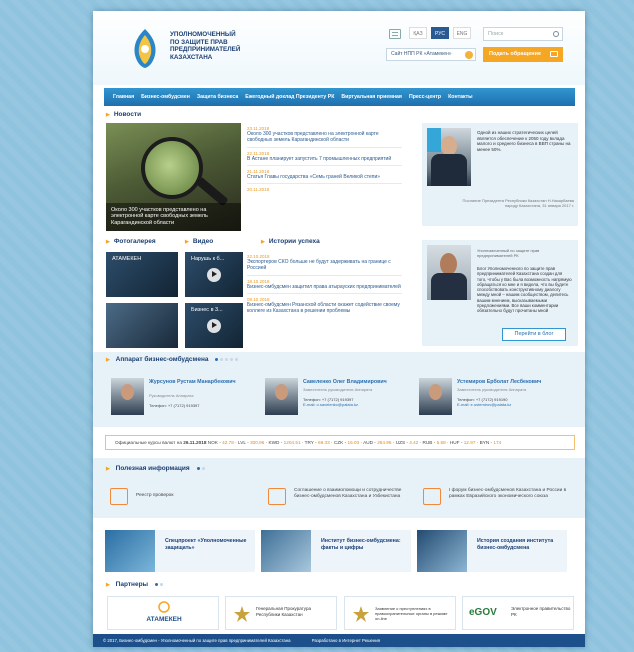 Image resolution: width=634 pixels, height=652 pixels. I want to click on currency-rate: · TRY - 69.33, so click(315, 442).